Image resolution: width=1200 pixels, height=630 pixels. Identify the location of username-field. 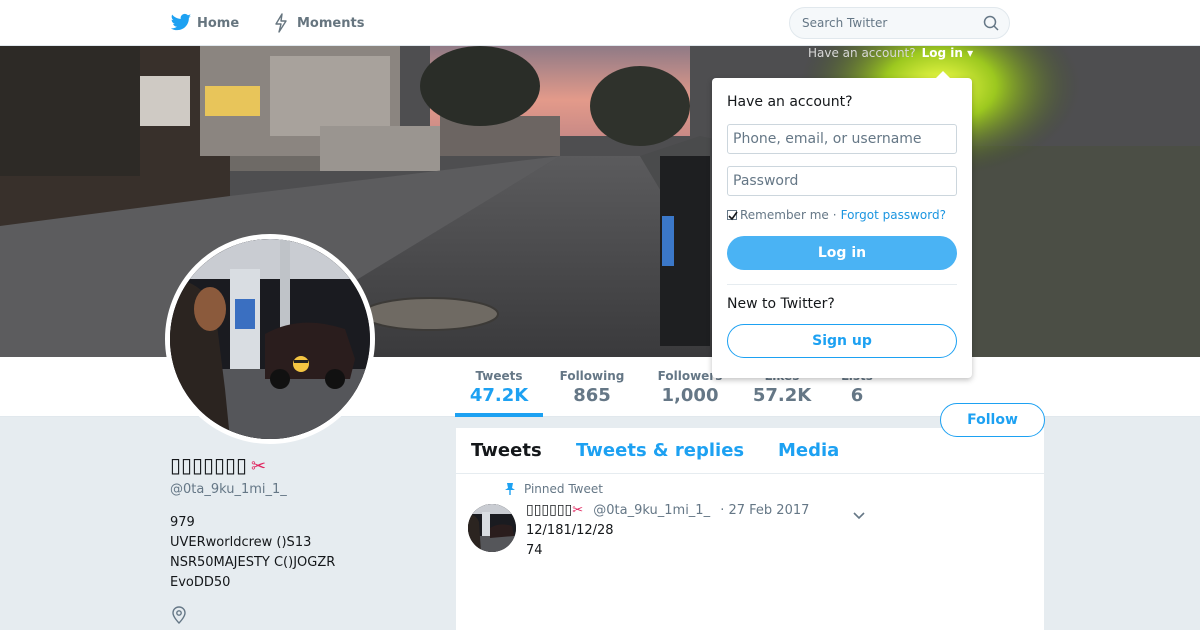
(842, 139).